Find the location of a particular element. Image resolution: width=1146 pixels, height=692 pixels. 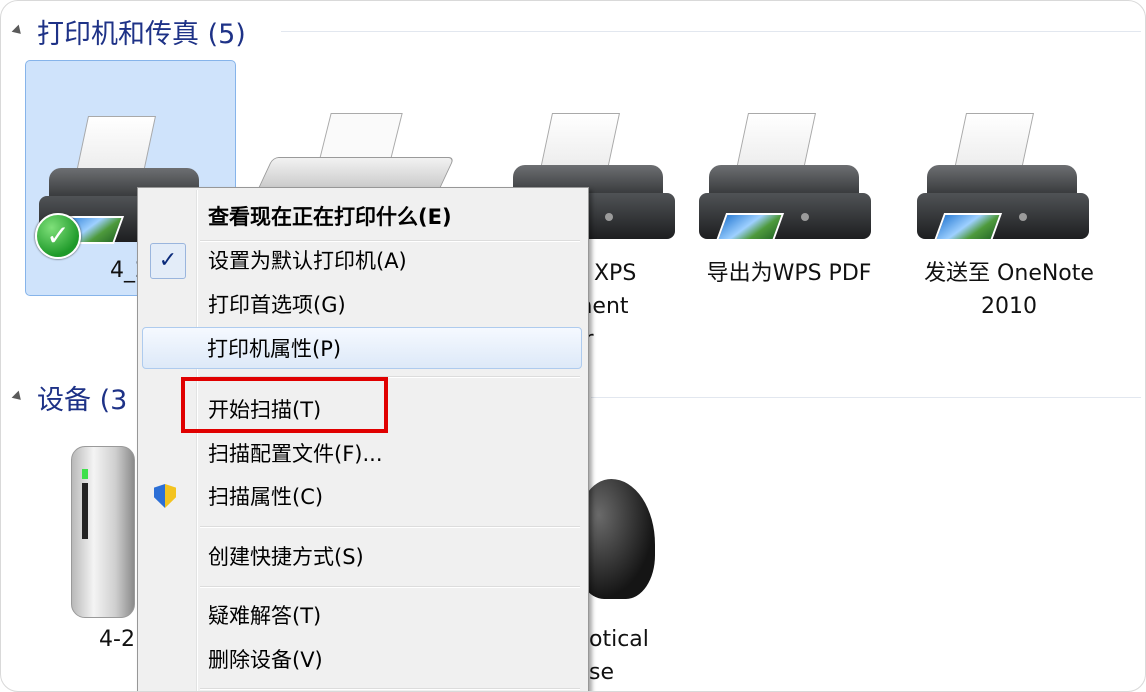

menu-item-scan-properties: 扫描属性(C) is located at coordinates (362, 496).